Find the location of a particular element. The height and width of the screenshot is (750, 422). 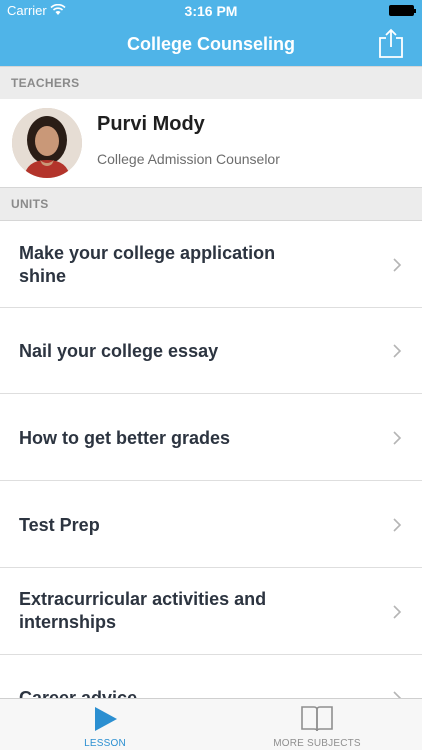

avatar is located at coordinates (47, 143).